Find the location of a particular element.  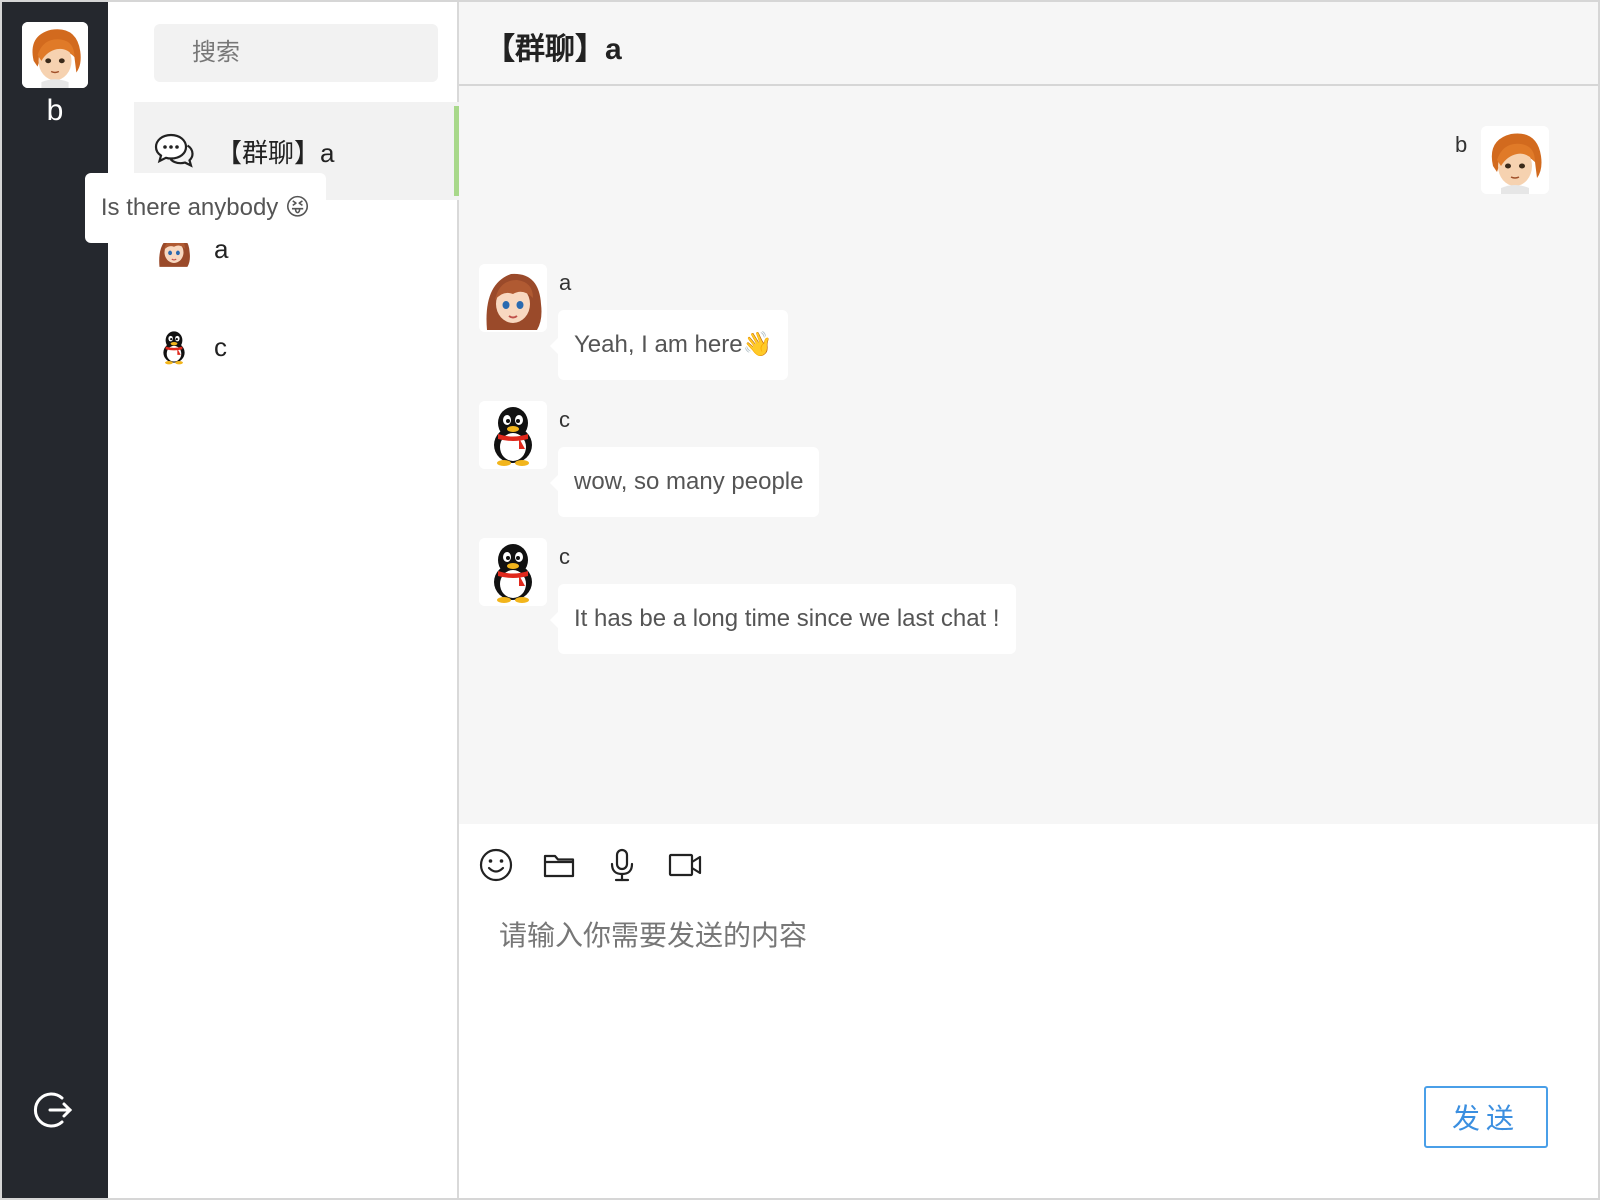

contact-list: 【群聊】a a c is located at coordinates (296, 249).